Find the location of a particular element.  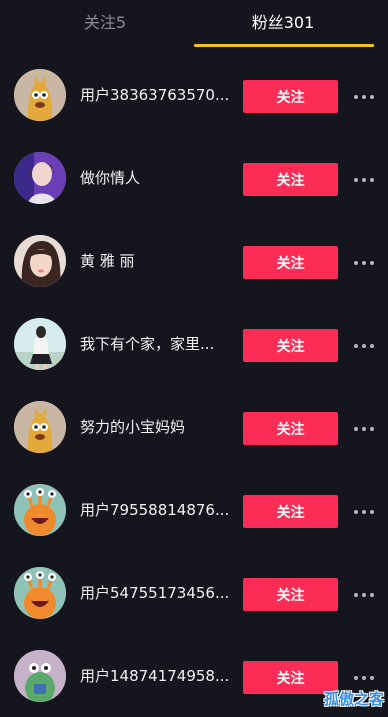

user-name: 黄 雅 丽 is located at coordinates (107, 261).